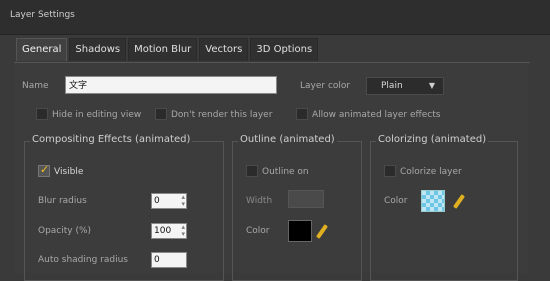  I want to click on tab-general: General, so click(42, 49).